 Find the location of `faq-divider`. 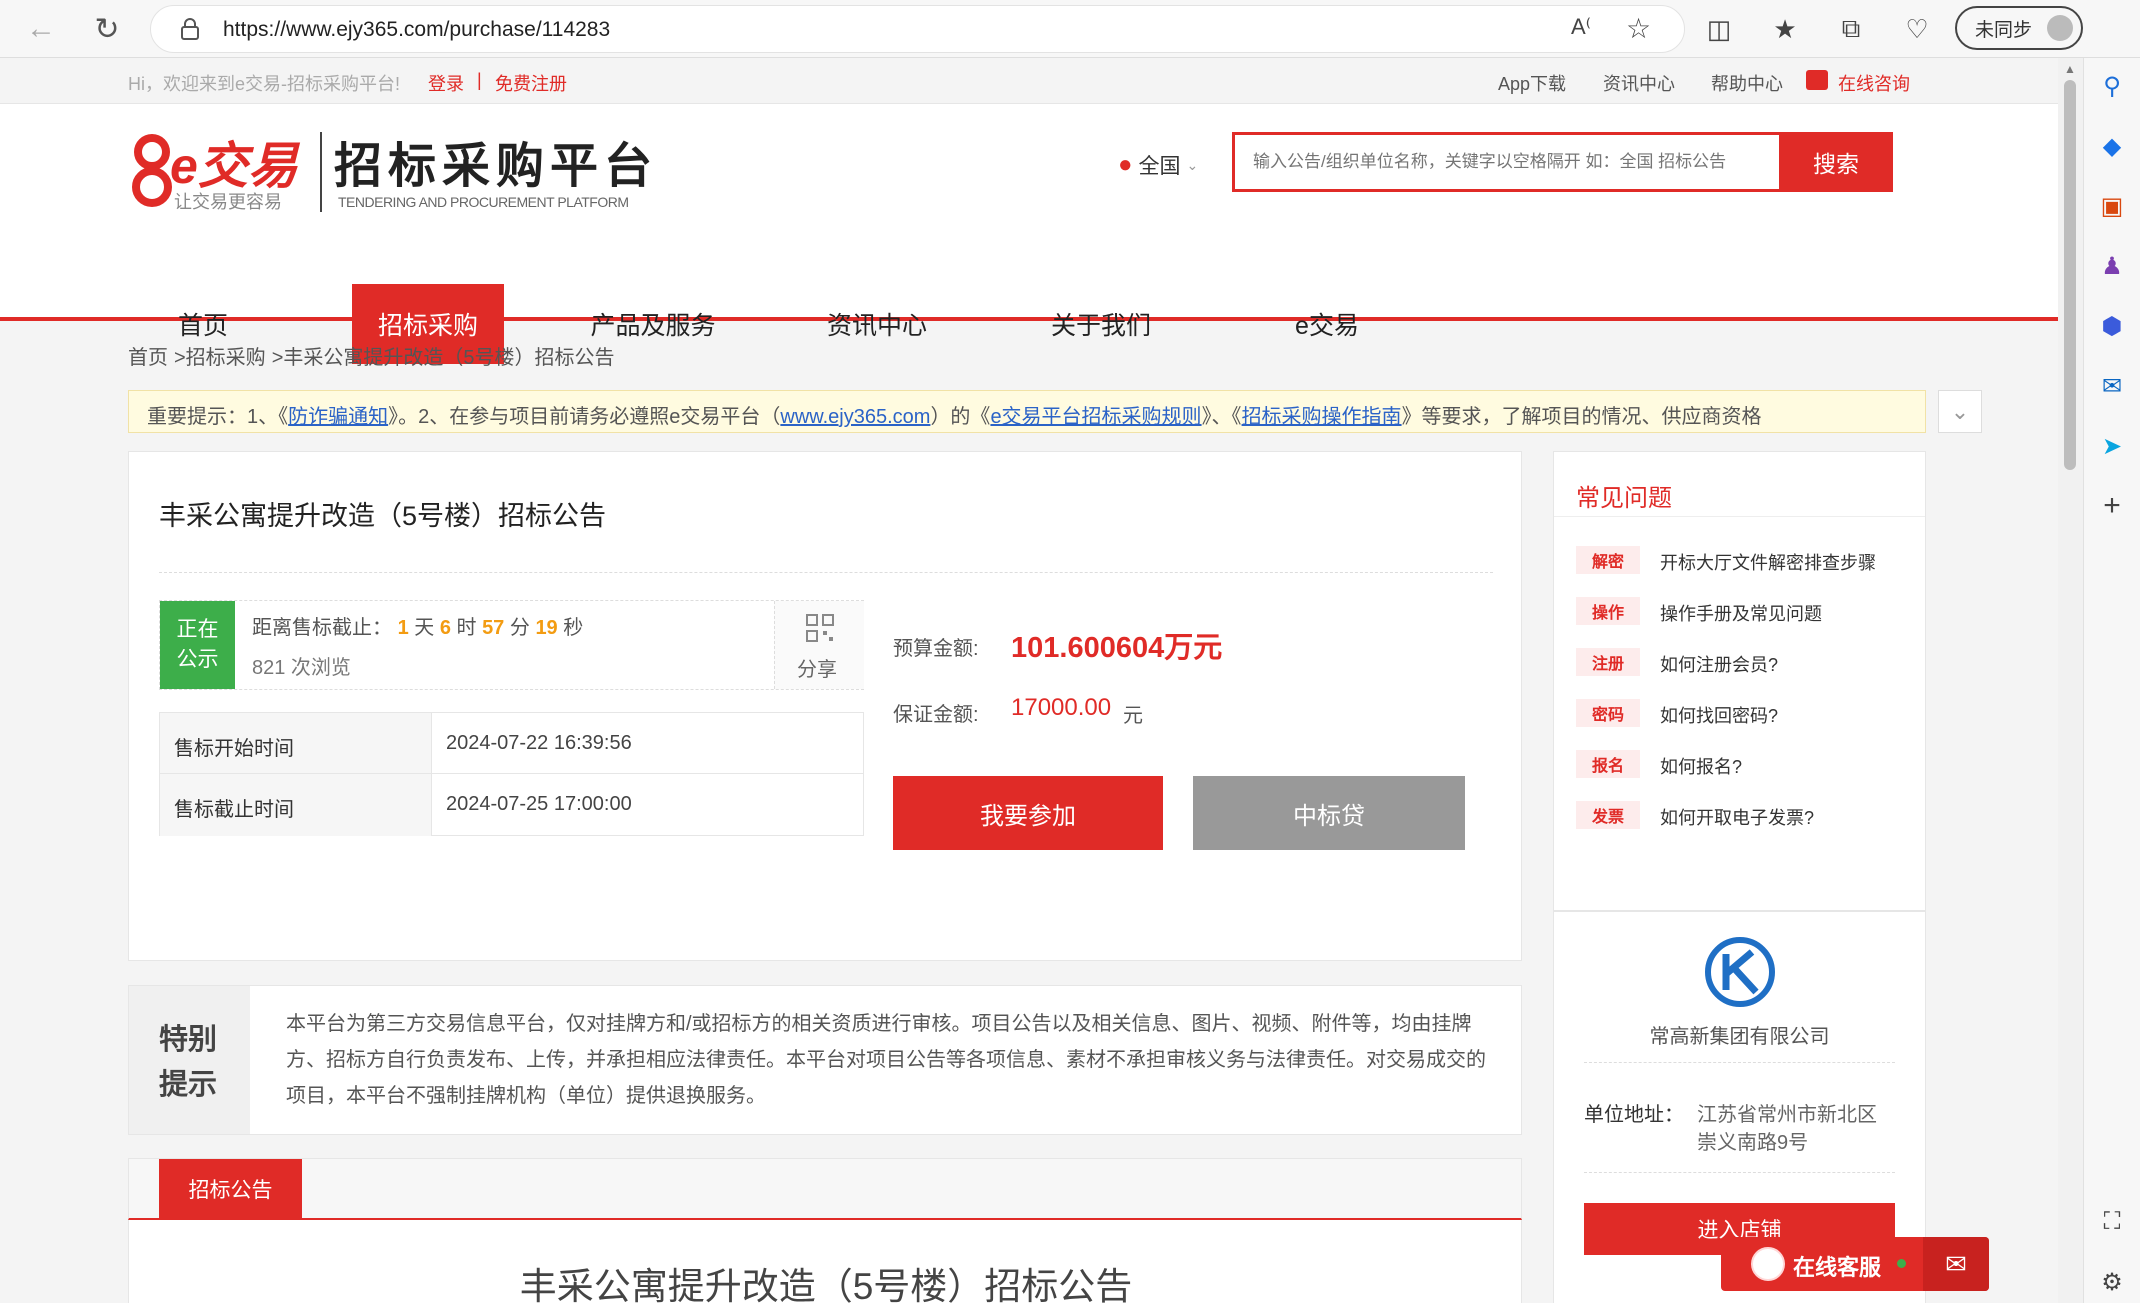

faq-divider is located at coordinates (1739, 516).